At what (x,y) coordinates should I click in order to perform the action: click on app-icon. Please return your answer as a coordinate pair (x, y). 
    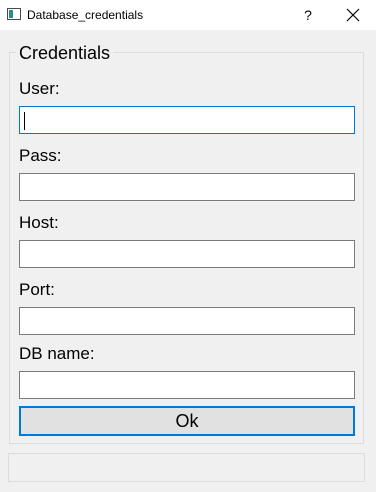
    Looking at the image, I should click on (14, 14).